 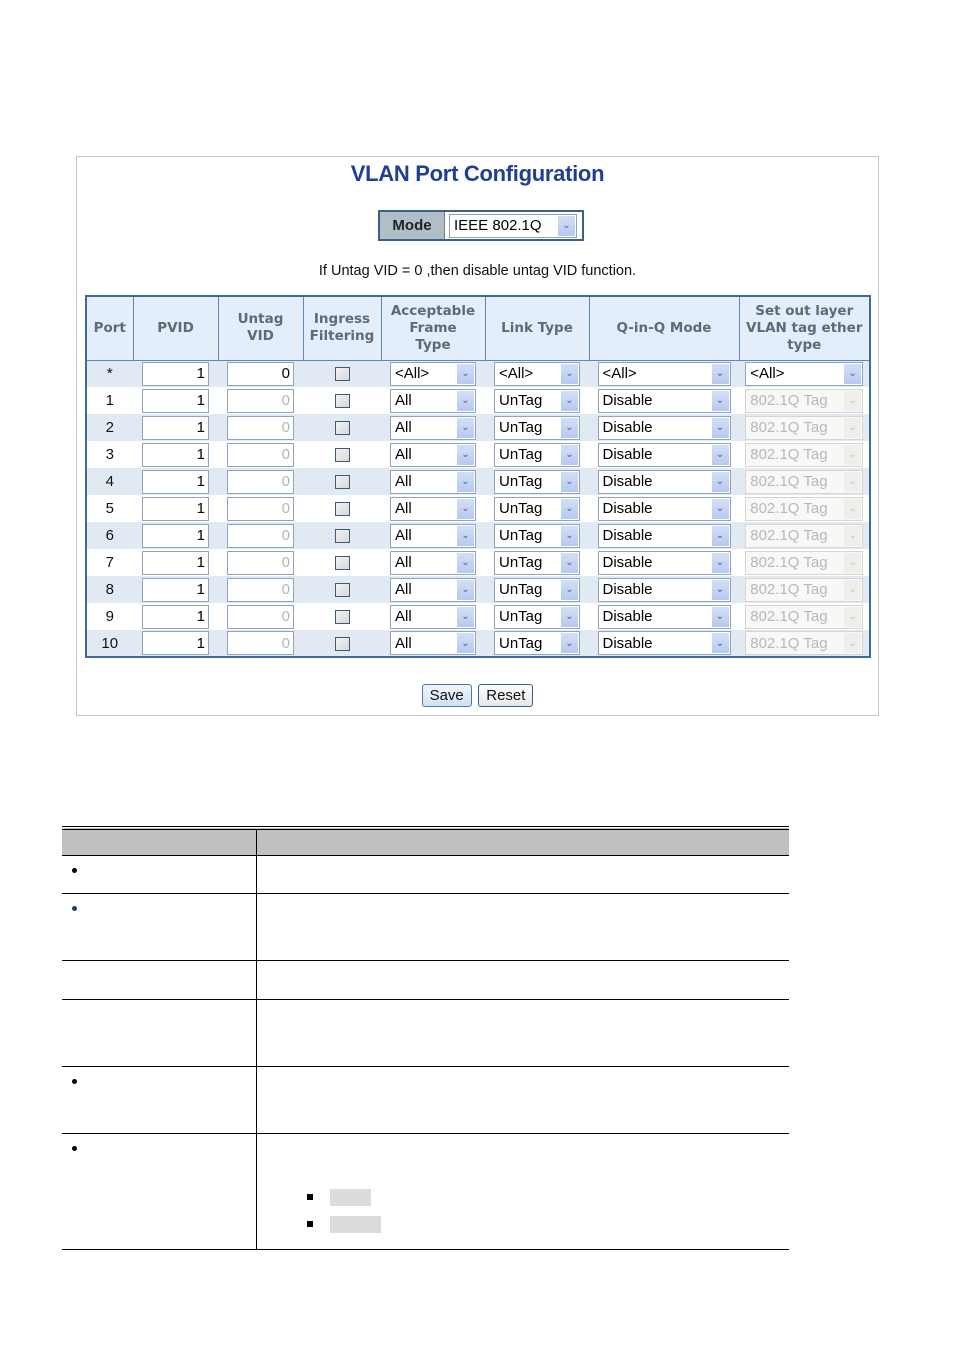 What do you see at coordinates (537, 373) in the screenshot?
I see `link-type-select: <All> ⌄` at bounding box center [537, 373].